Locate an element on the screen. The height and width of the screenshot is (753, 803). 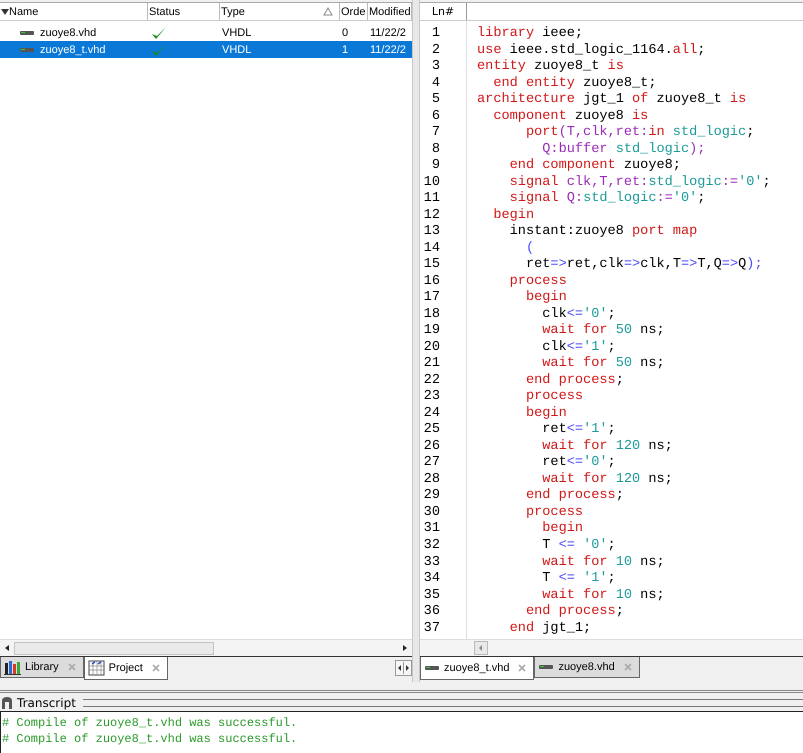
column-header: Name is located at coordinates (74, 11).